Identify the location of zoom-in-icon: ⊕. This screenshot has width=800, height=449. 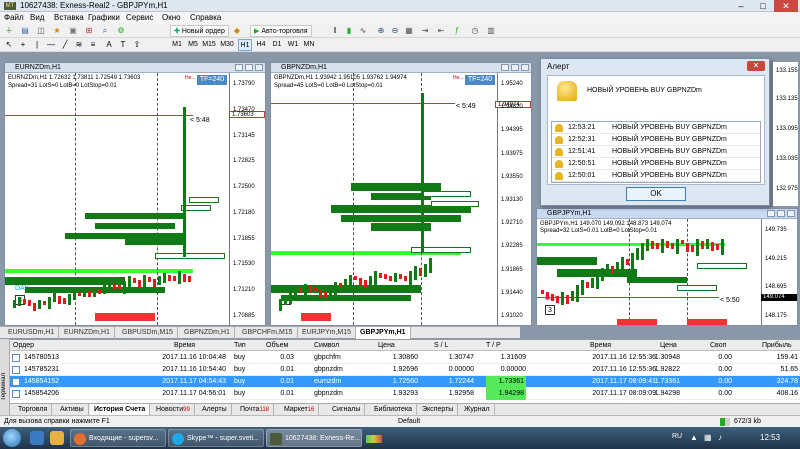
(381, 31).